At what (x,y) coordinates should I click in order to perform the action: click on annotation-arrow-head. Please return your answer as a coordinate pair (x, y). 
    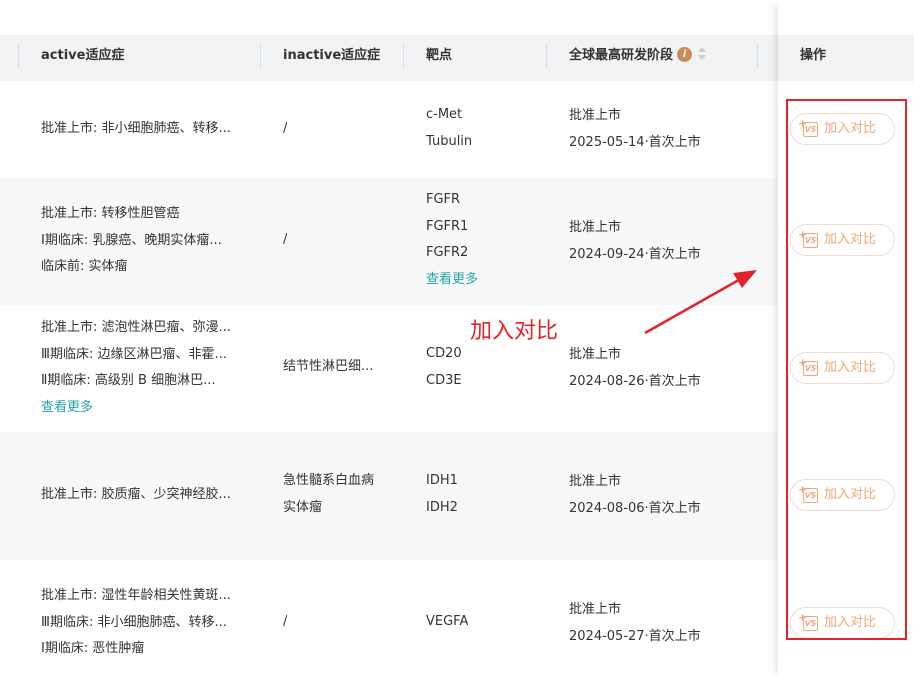
    Looking at the image, I should click on (745, 279).